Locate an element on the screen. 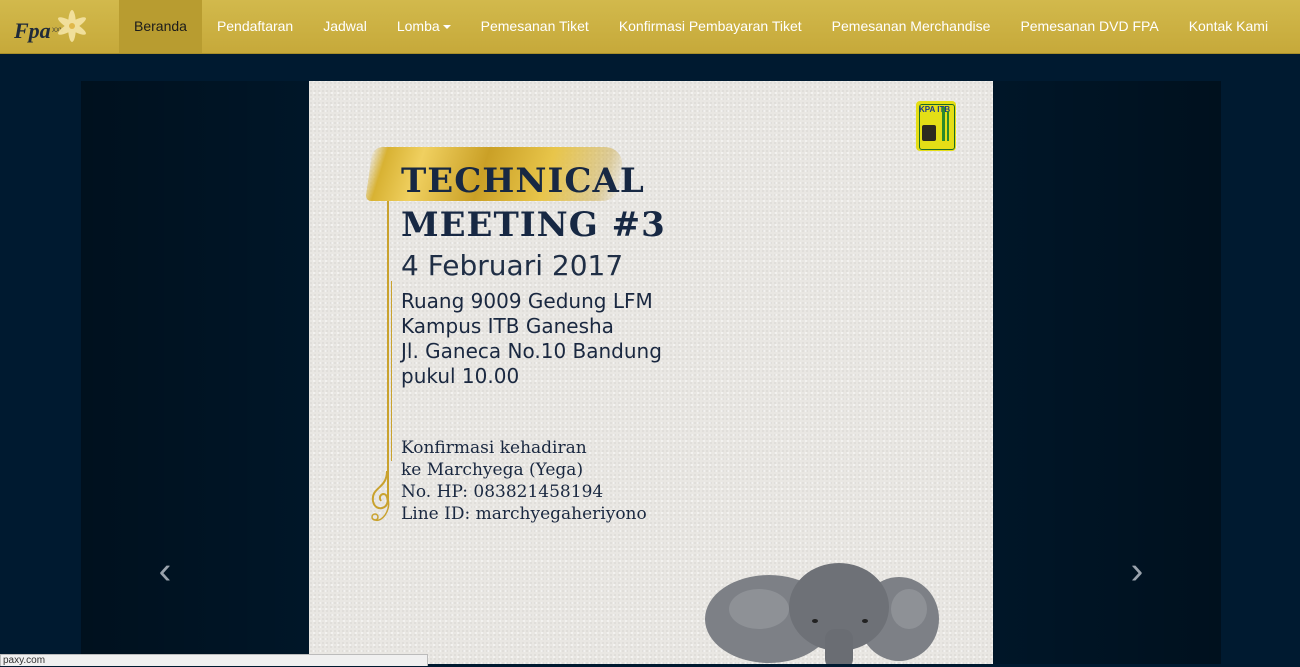 The height and width of the screenshot is (667, 1300). nav-pendaftaran: Pendaftaran is located at coordinates (255, 26).